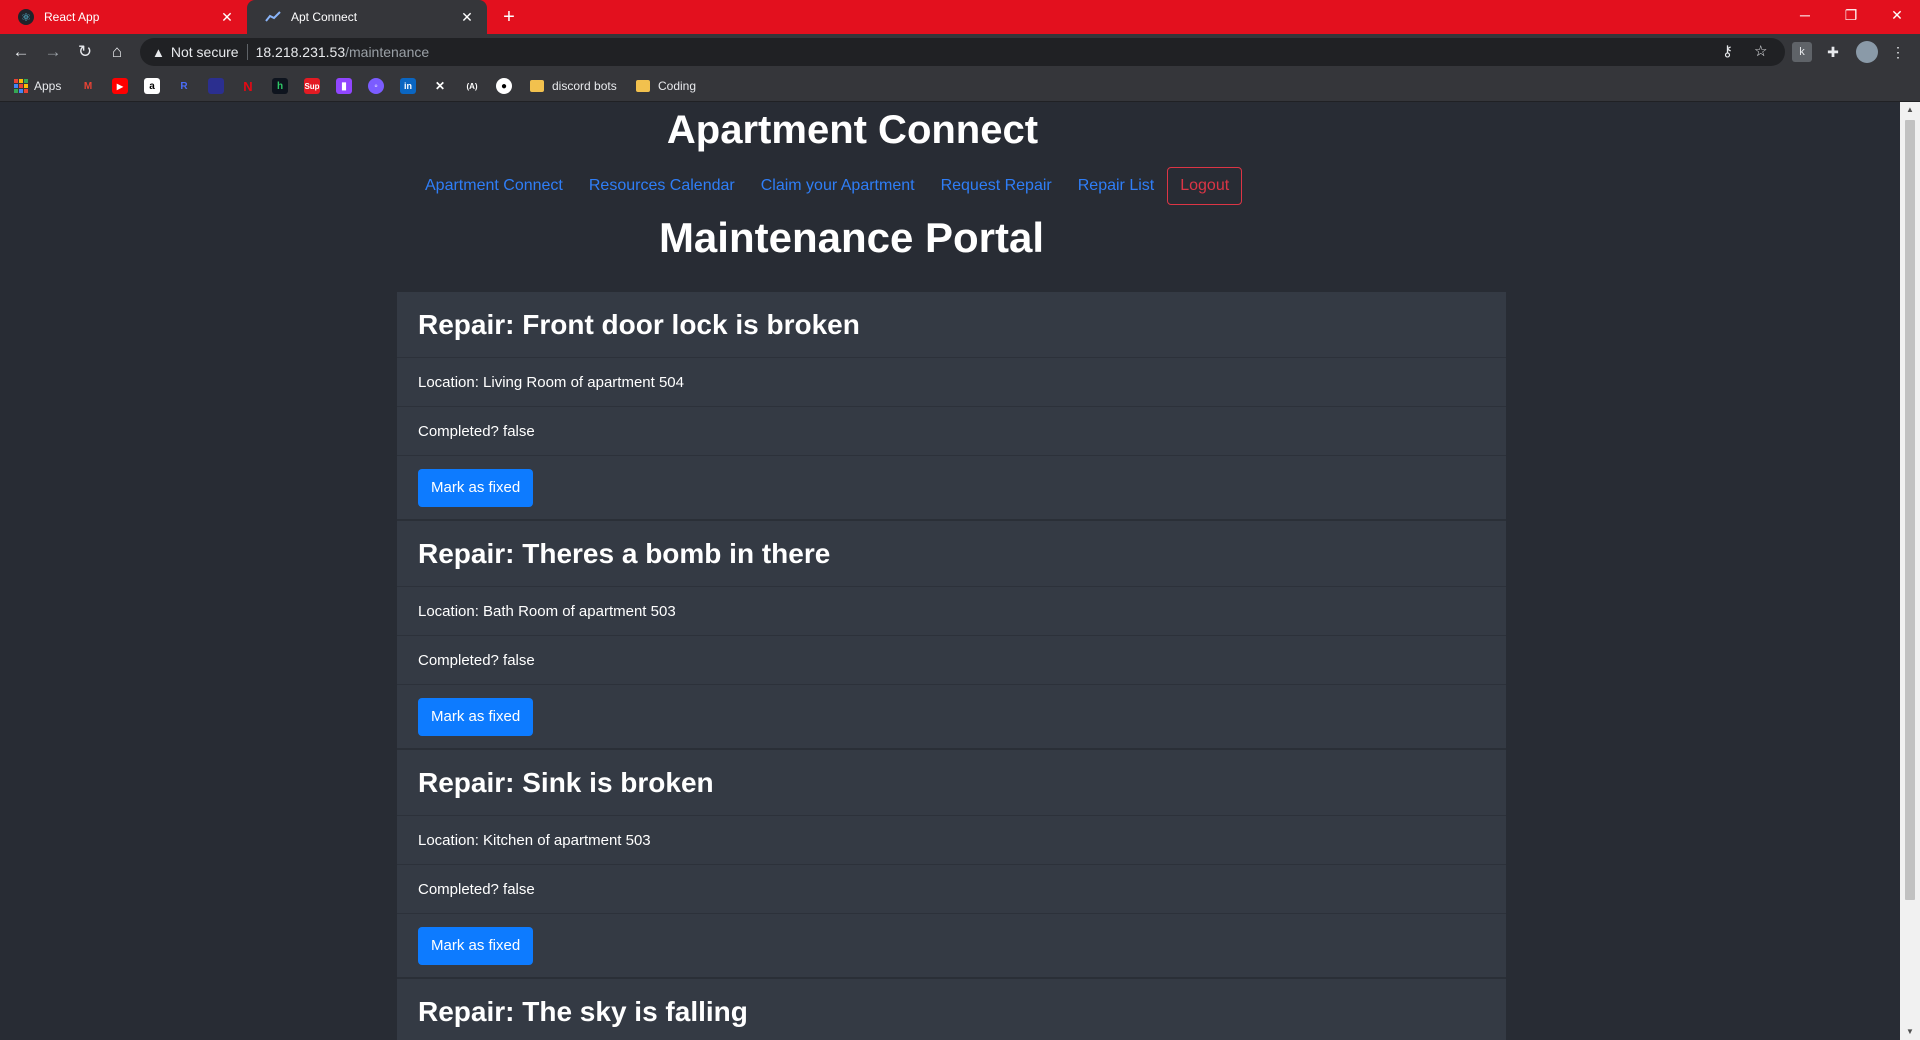 The image size is (1920, 1040). I want to click on nav-link-apartment-connect: Apartment Connect, so click(494, 186).